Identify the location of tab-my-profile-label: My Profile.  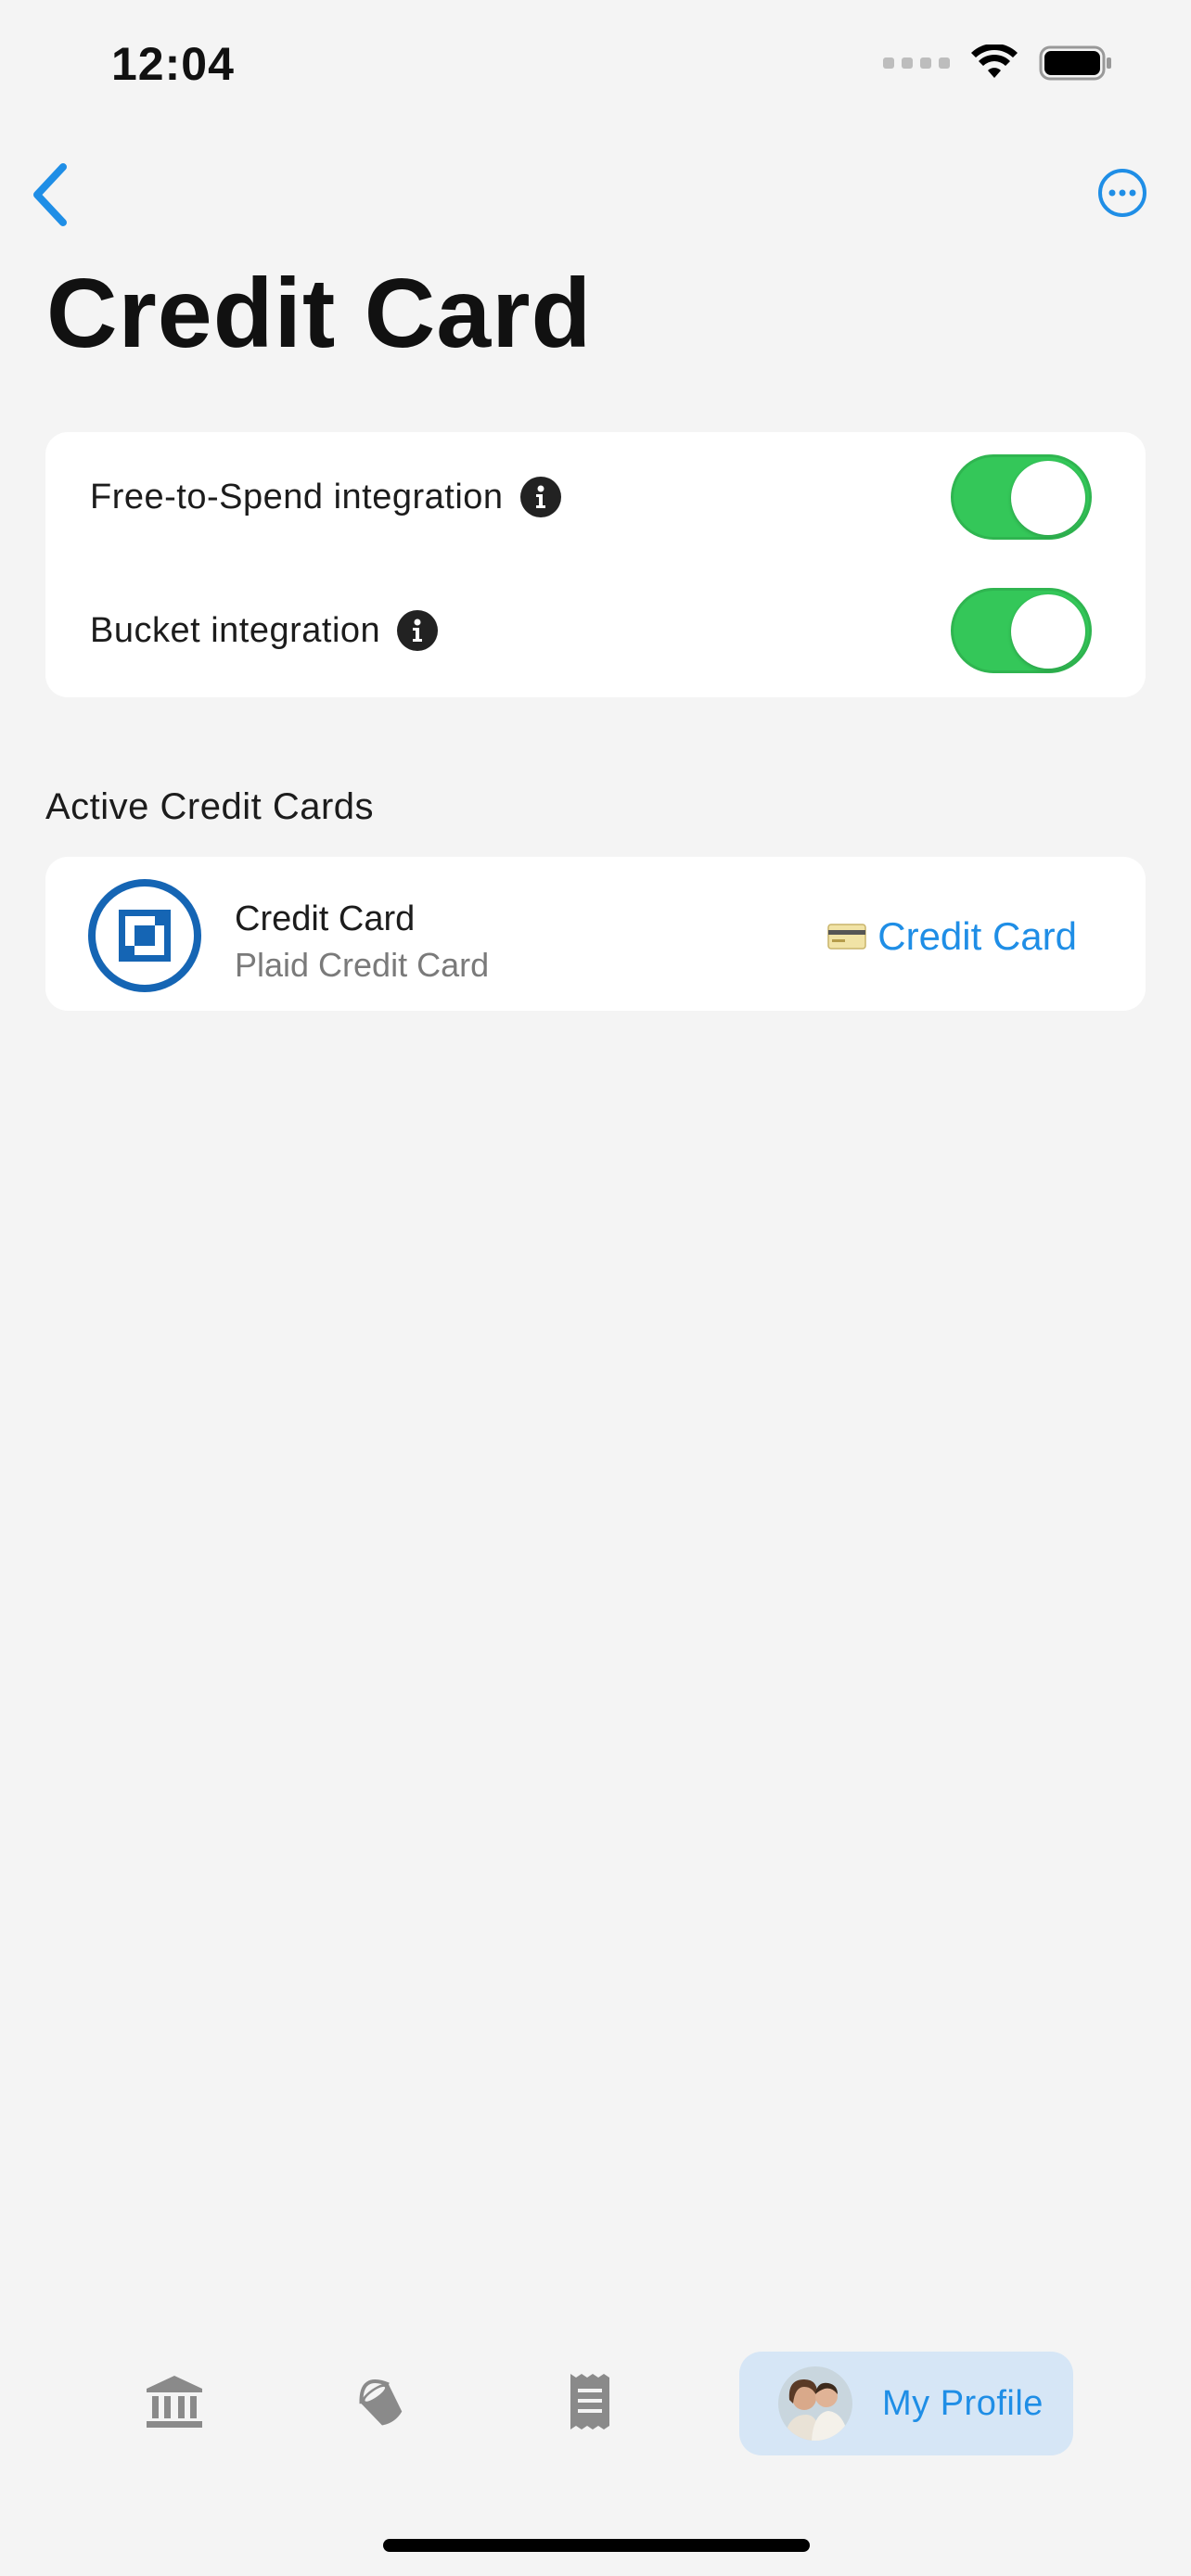
(963, 2403).